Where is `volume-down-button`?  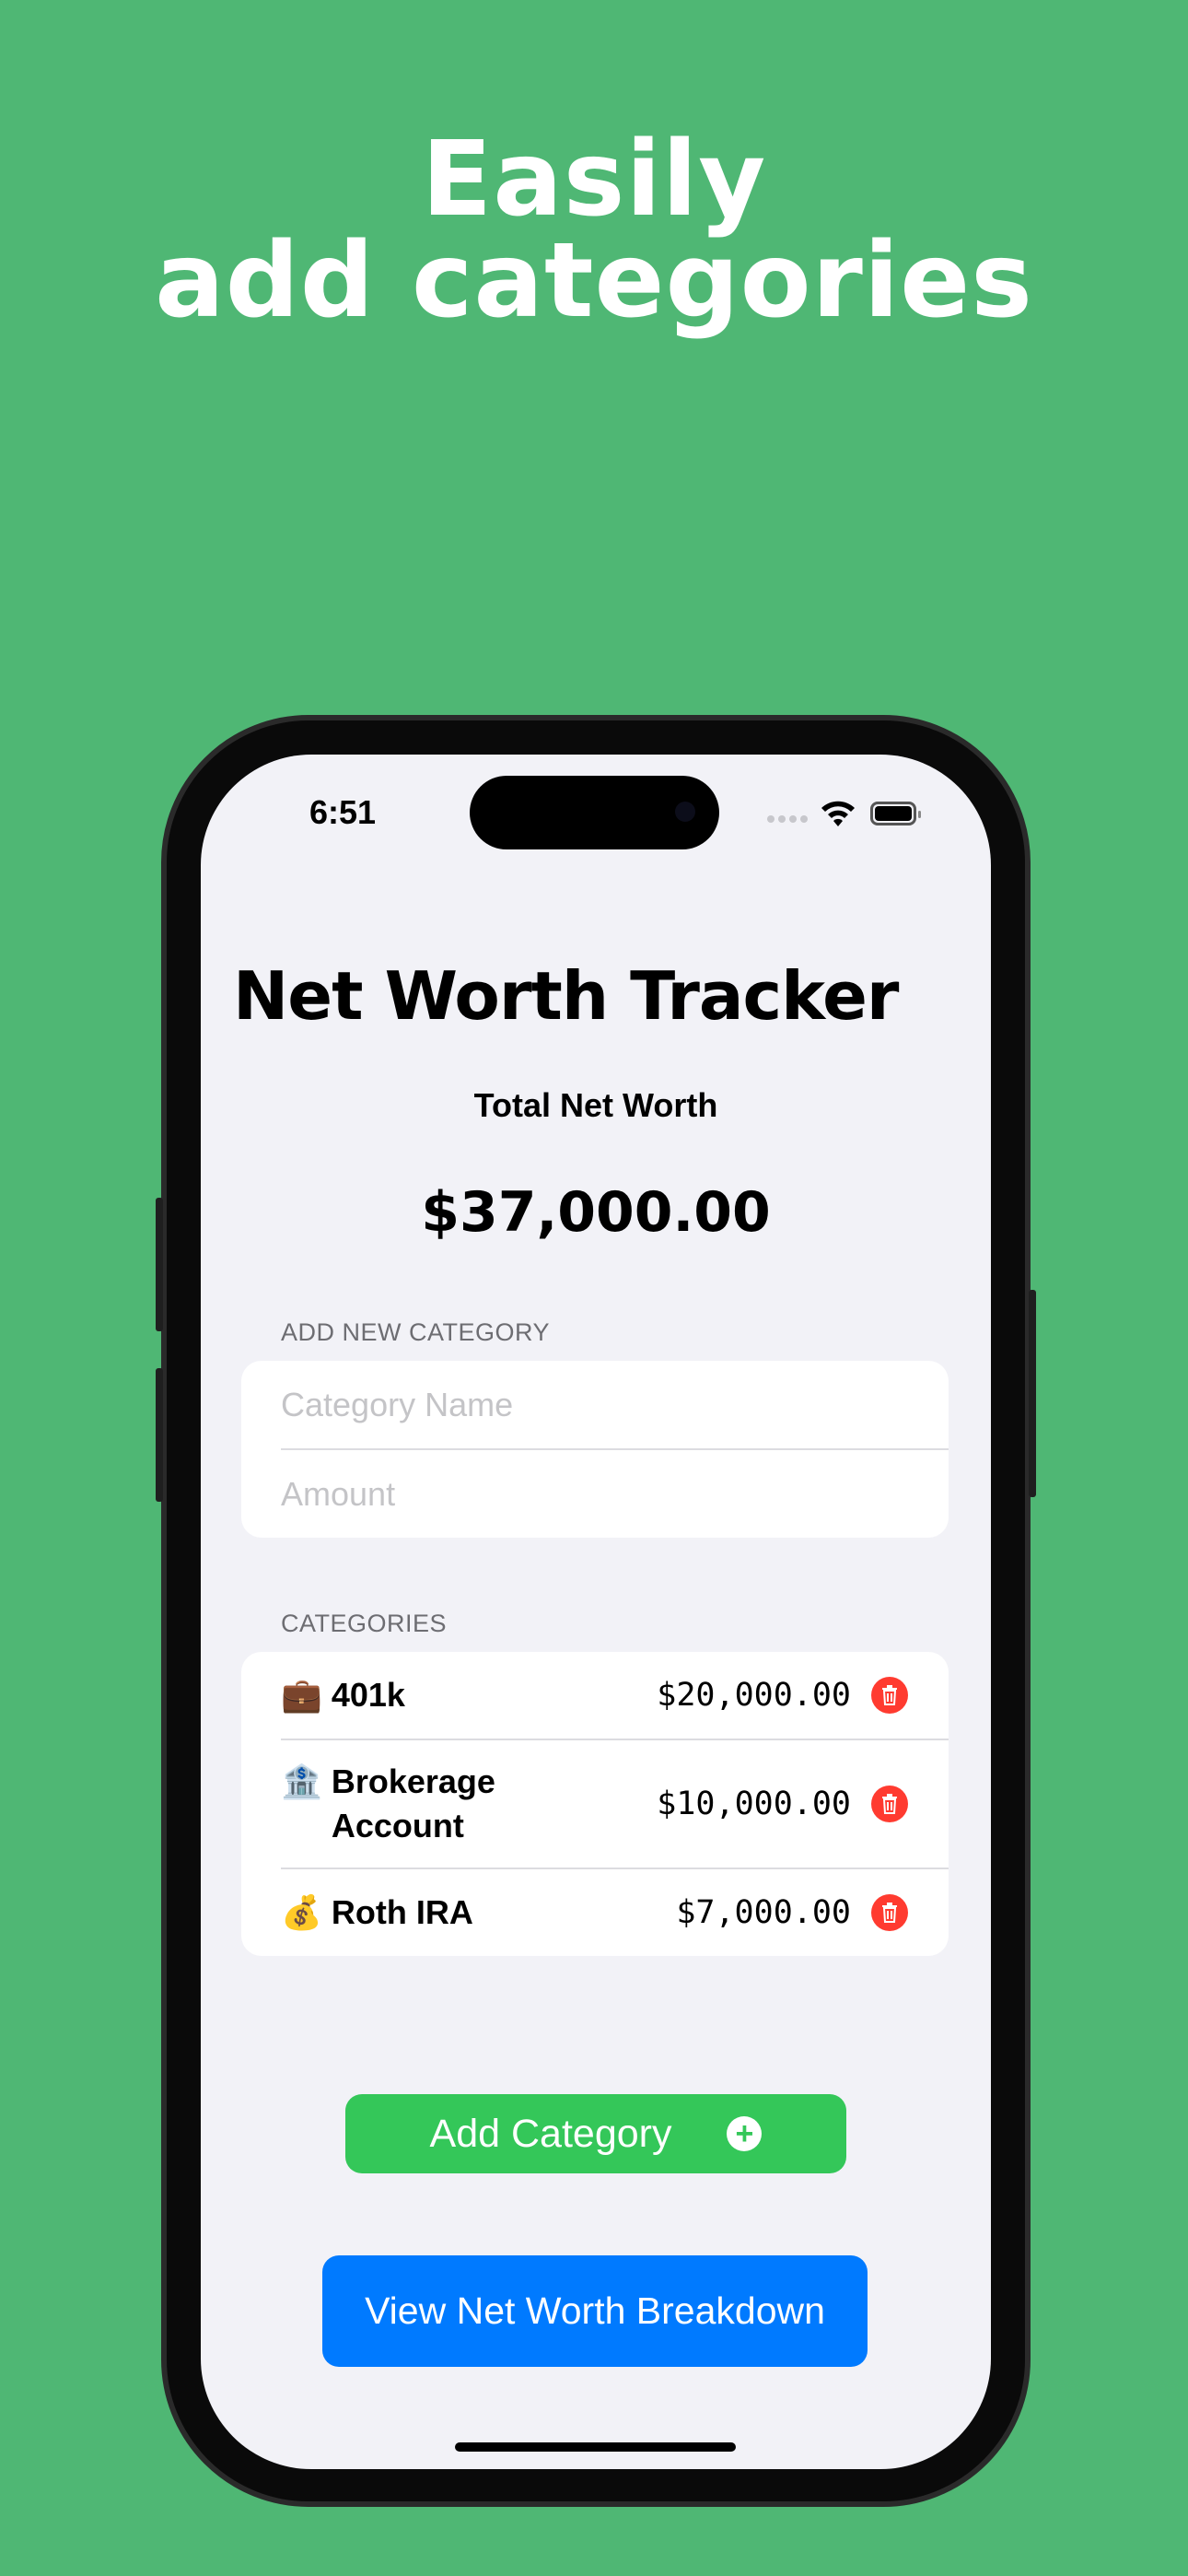
volume-down-button is located at coordinates (160, 1435).